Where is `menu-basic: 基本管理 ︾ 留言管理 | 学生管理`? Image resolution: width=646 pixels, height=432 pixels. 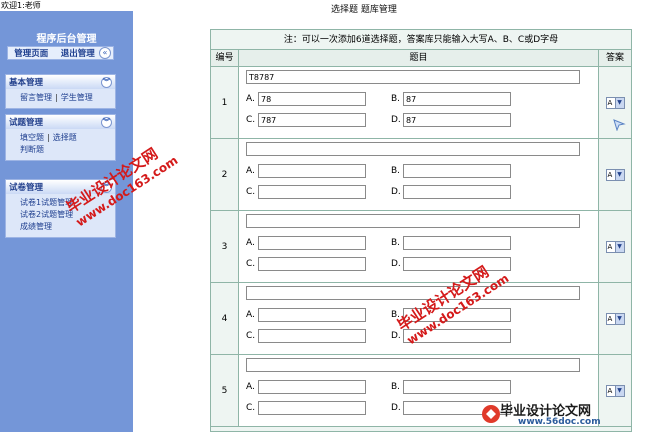 menu-basic: 基本管理 ︾ 留言管理 | 学生管理 is located at coordinates (60, 91).